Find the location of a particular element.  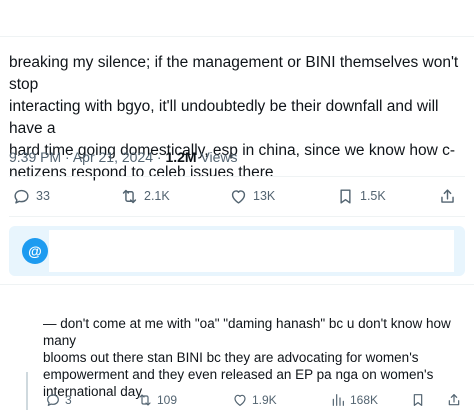

views-count: 1.2M is located at coordinates (180, 157).